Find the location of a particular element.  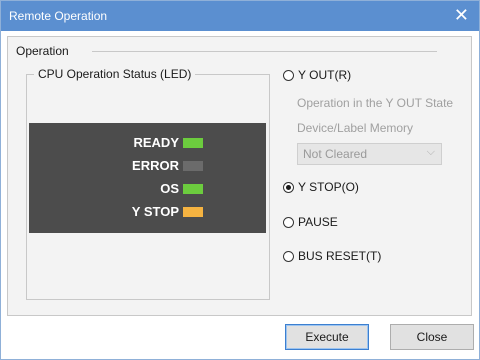

radio-bus-reset: BUS RESET(T) is located at coordinates (332, 256).